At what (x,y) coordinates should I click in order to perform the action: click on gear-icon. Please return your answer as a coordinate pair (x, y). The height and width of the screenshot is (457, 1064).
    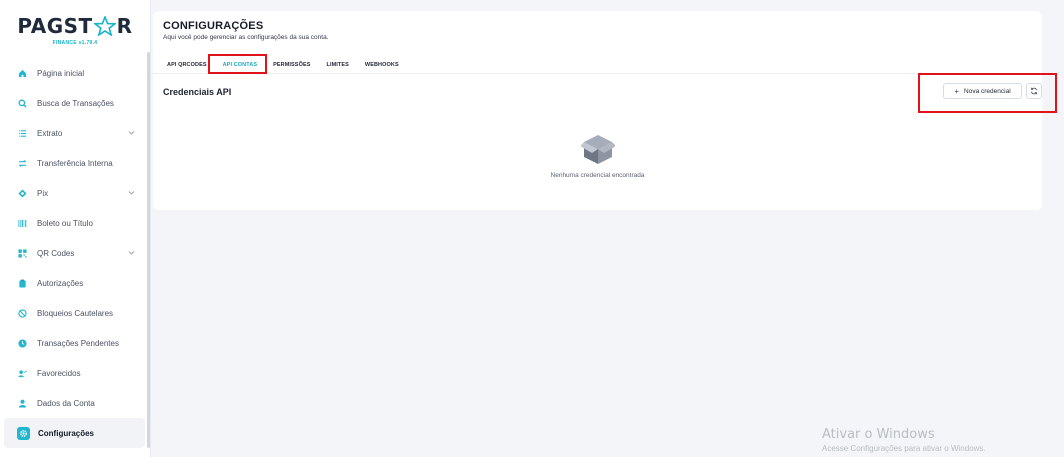
    Looking at the image, I should click on (23, 433).